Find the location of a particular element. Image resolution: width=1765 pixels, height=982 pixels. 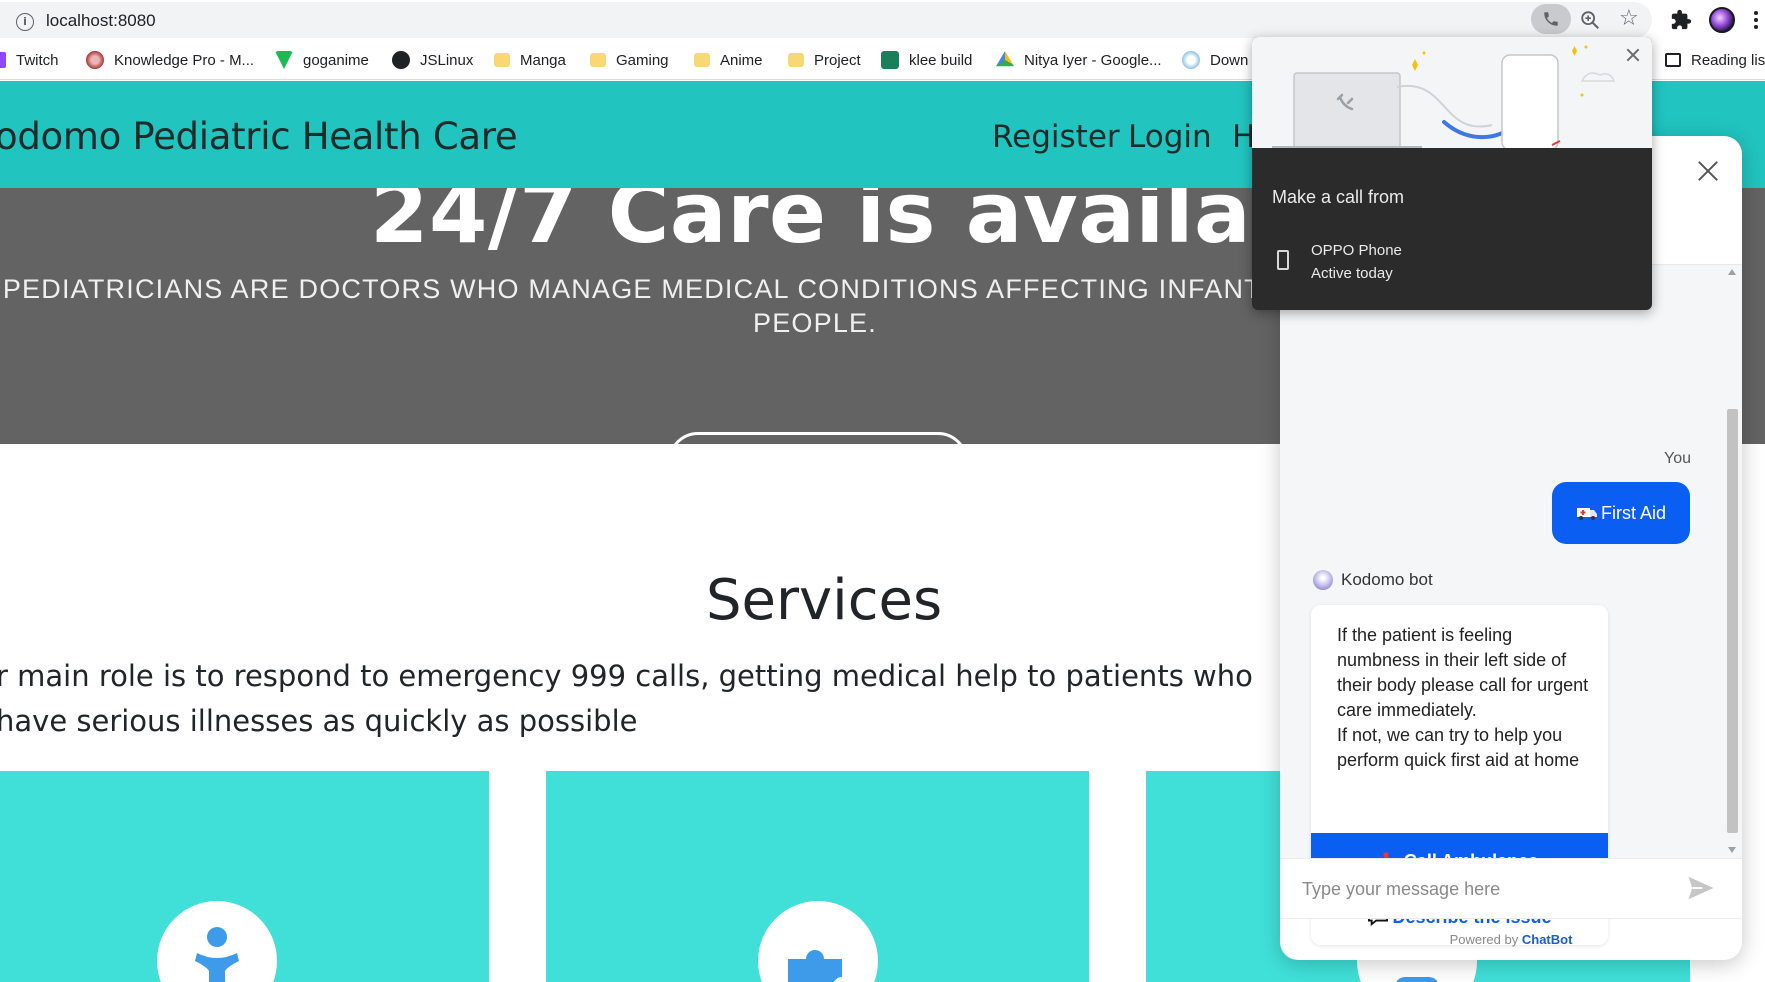

bookmark-label: klee build is located at coordinates (941, 60).